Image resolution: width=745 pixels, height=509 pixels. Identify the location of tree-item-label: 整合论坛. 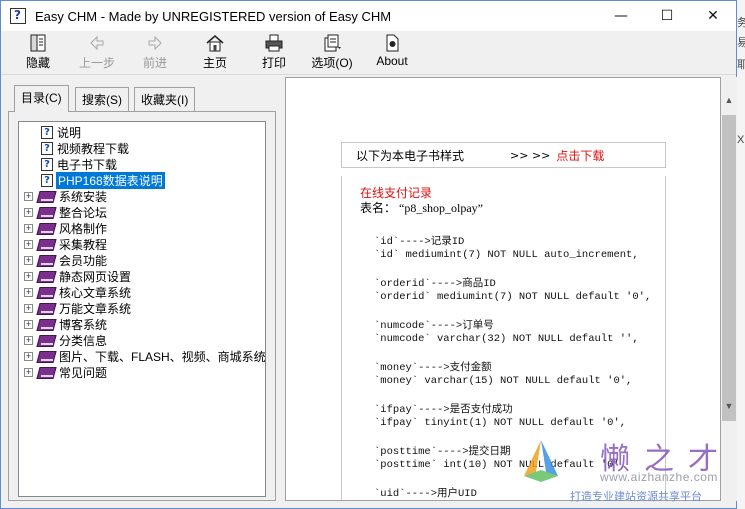
(83, 212).